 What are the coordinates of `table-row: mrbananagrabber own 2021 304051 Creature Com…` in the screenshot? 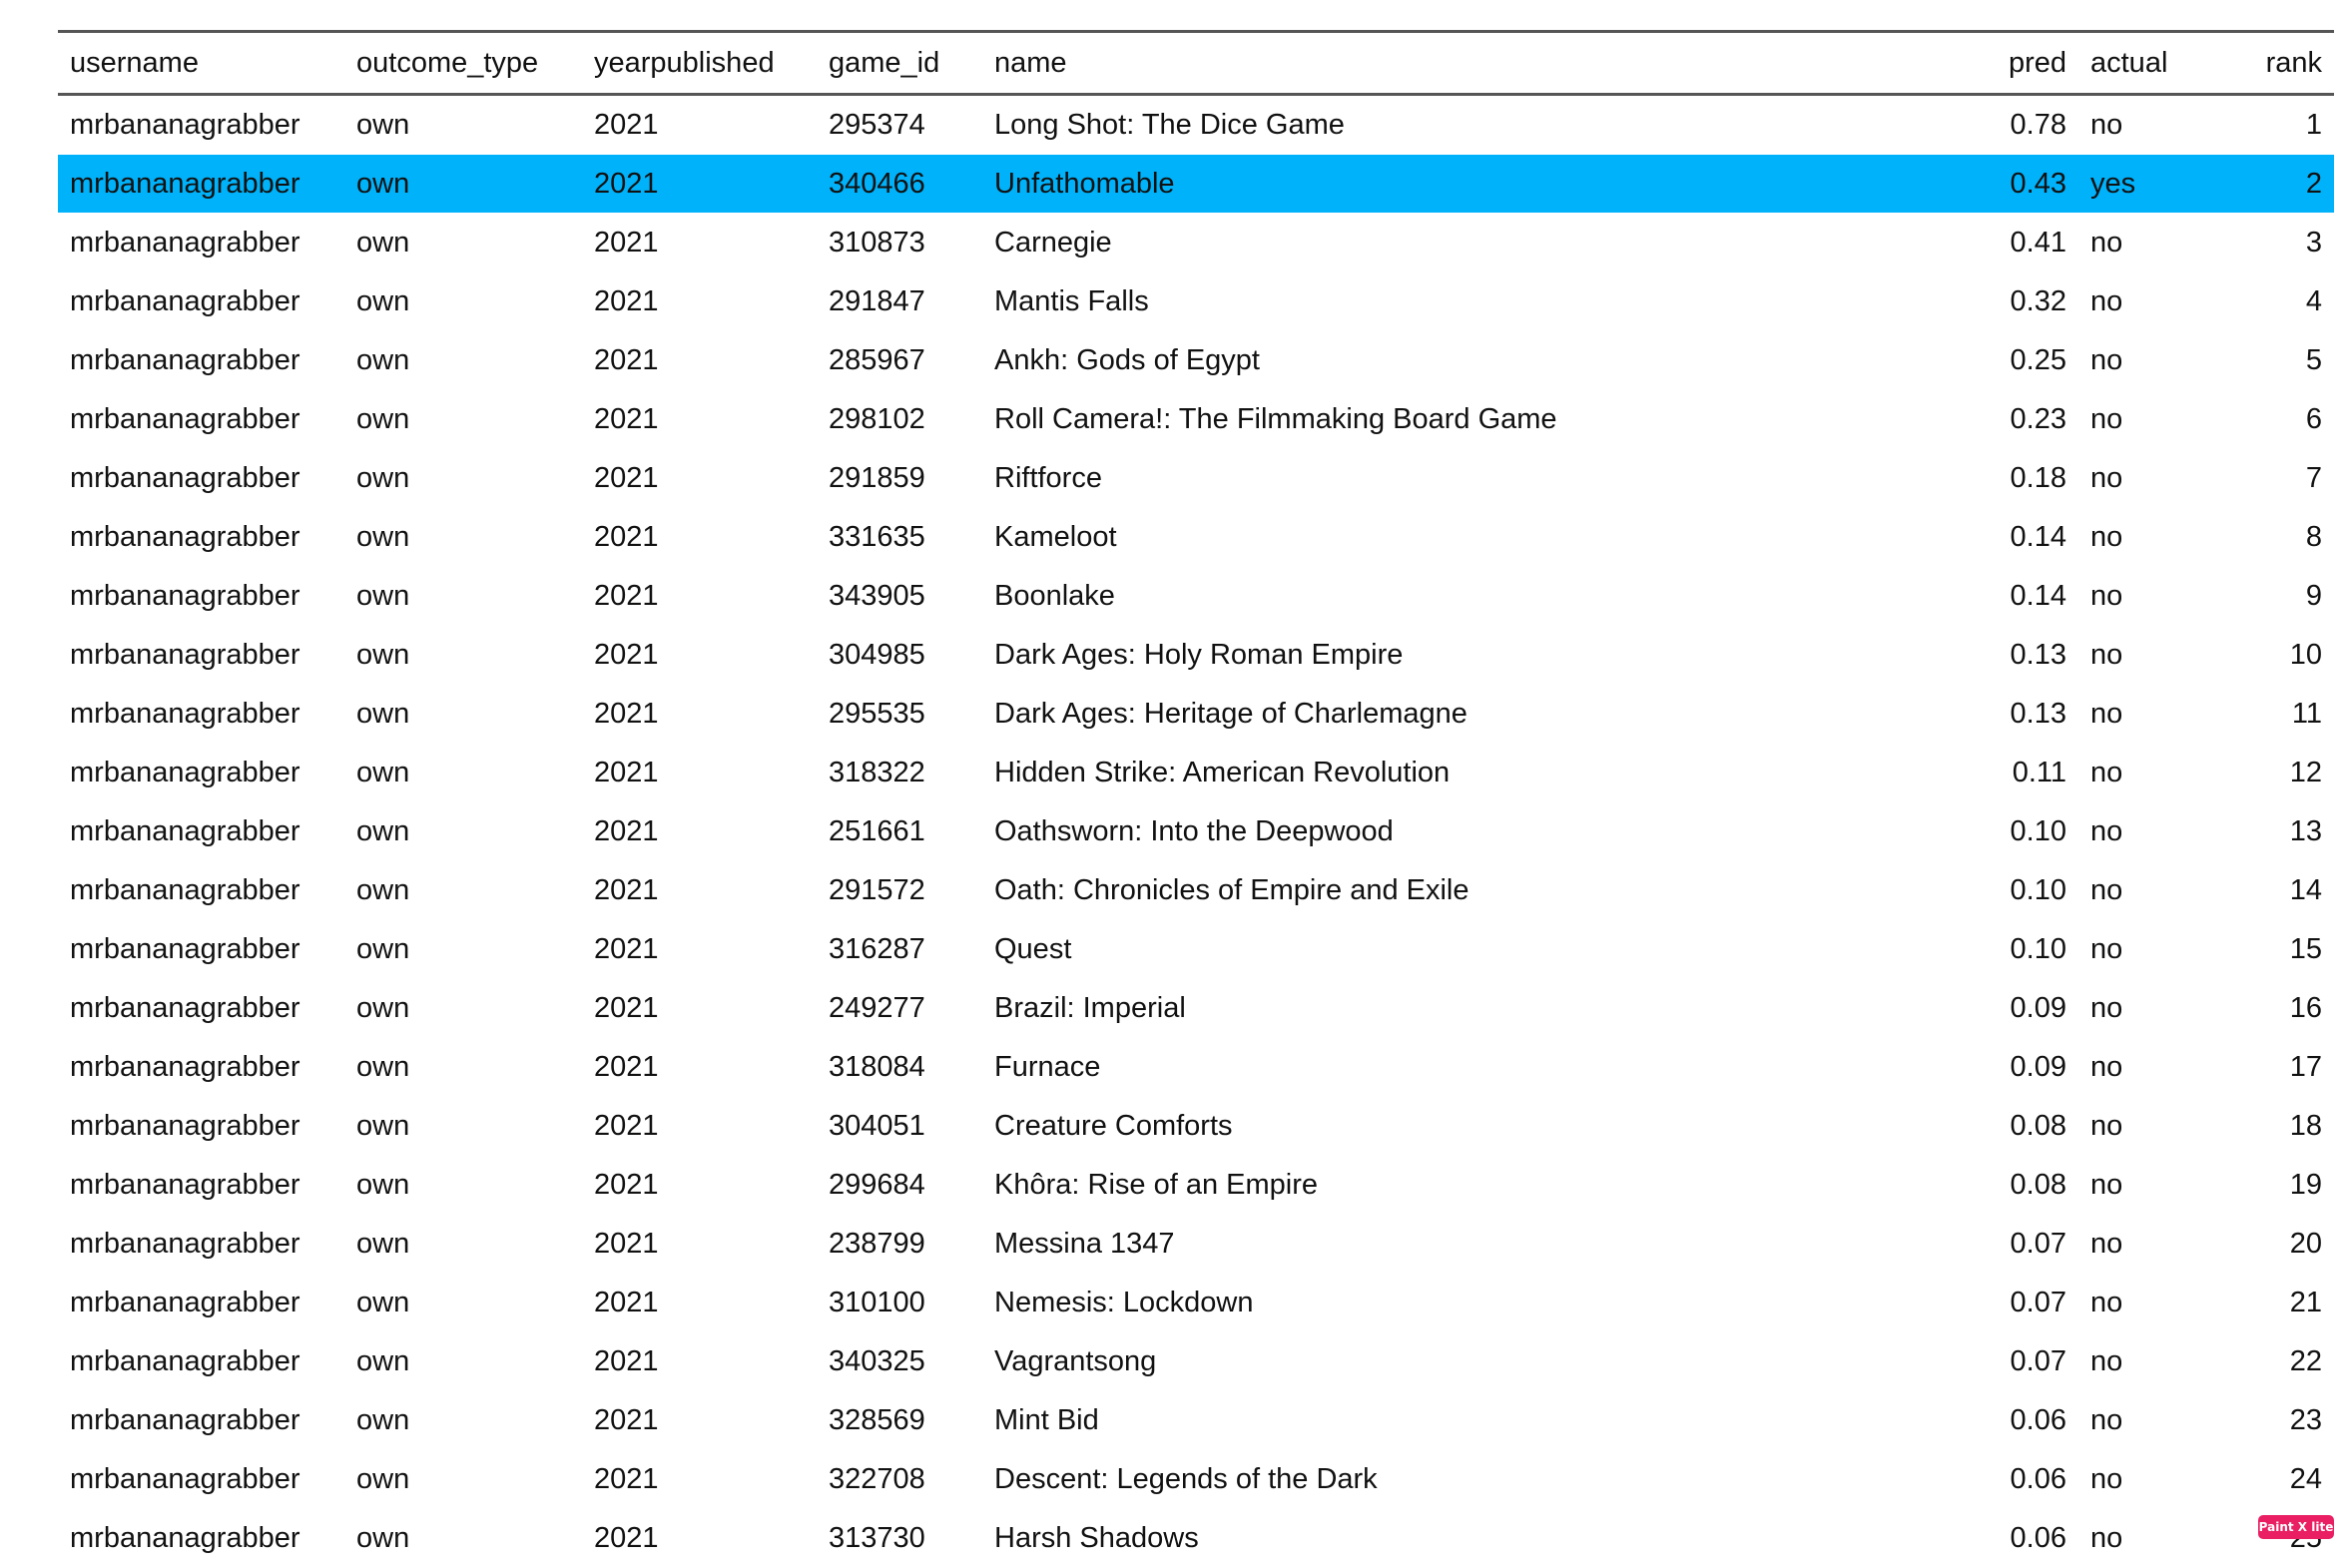 It's located at (1196, 1126).